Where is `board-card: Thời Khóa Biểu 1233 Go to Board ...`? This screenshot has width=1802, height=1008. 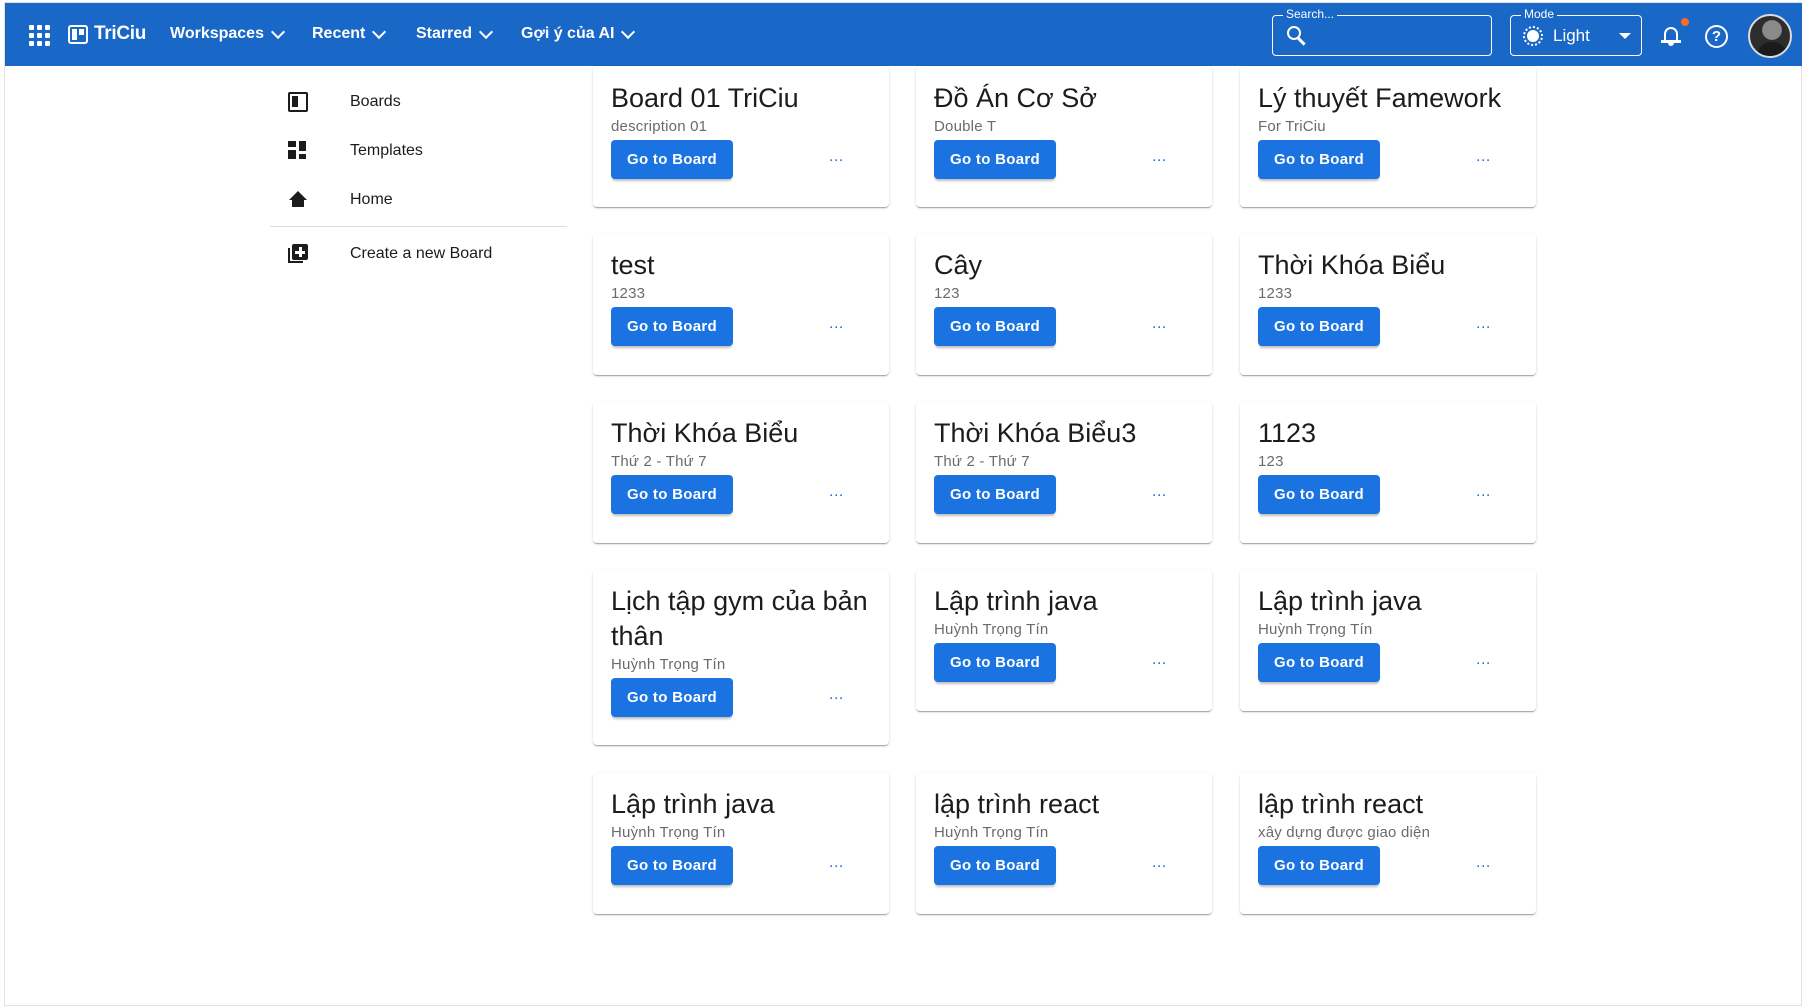 board-card: Thời Khóa Biểu 1233 Go to Board ... is located at coordinates (1388, 304).